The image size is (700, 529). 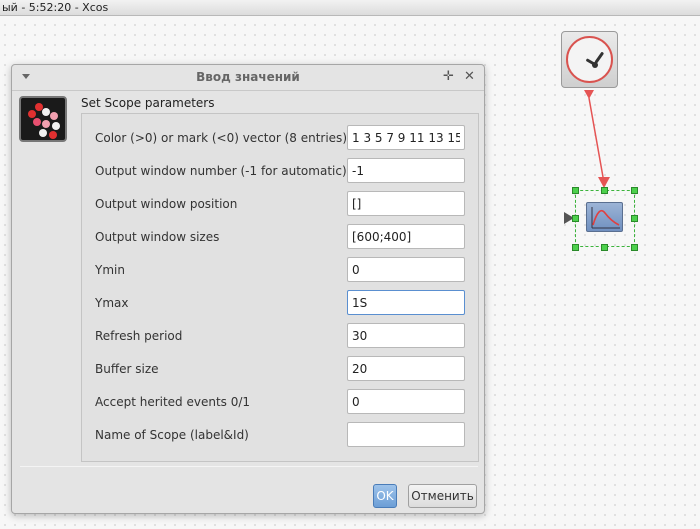 I want to click on window-sizes-input, so click(x=406, y=236).